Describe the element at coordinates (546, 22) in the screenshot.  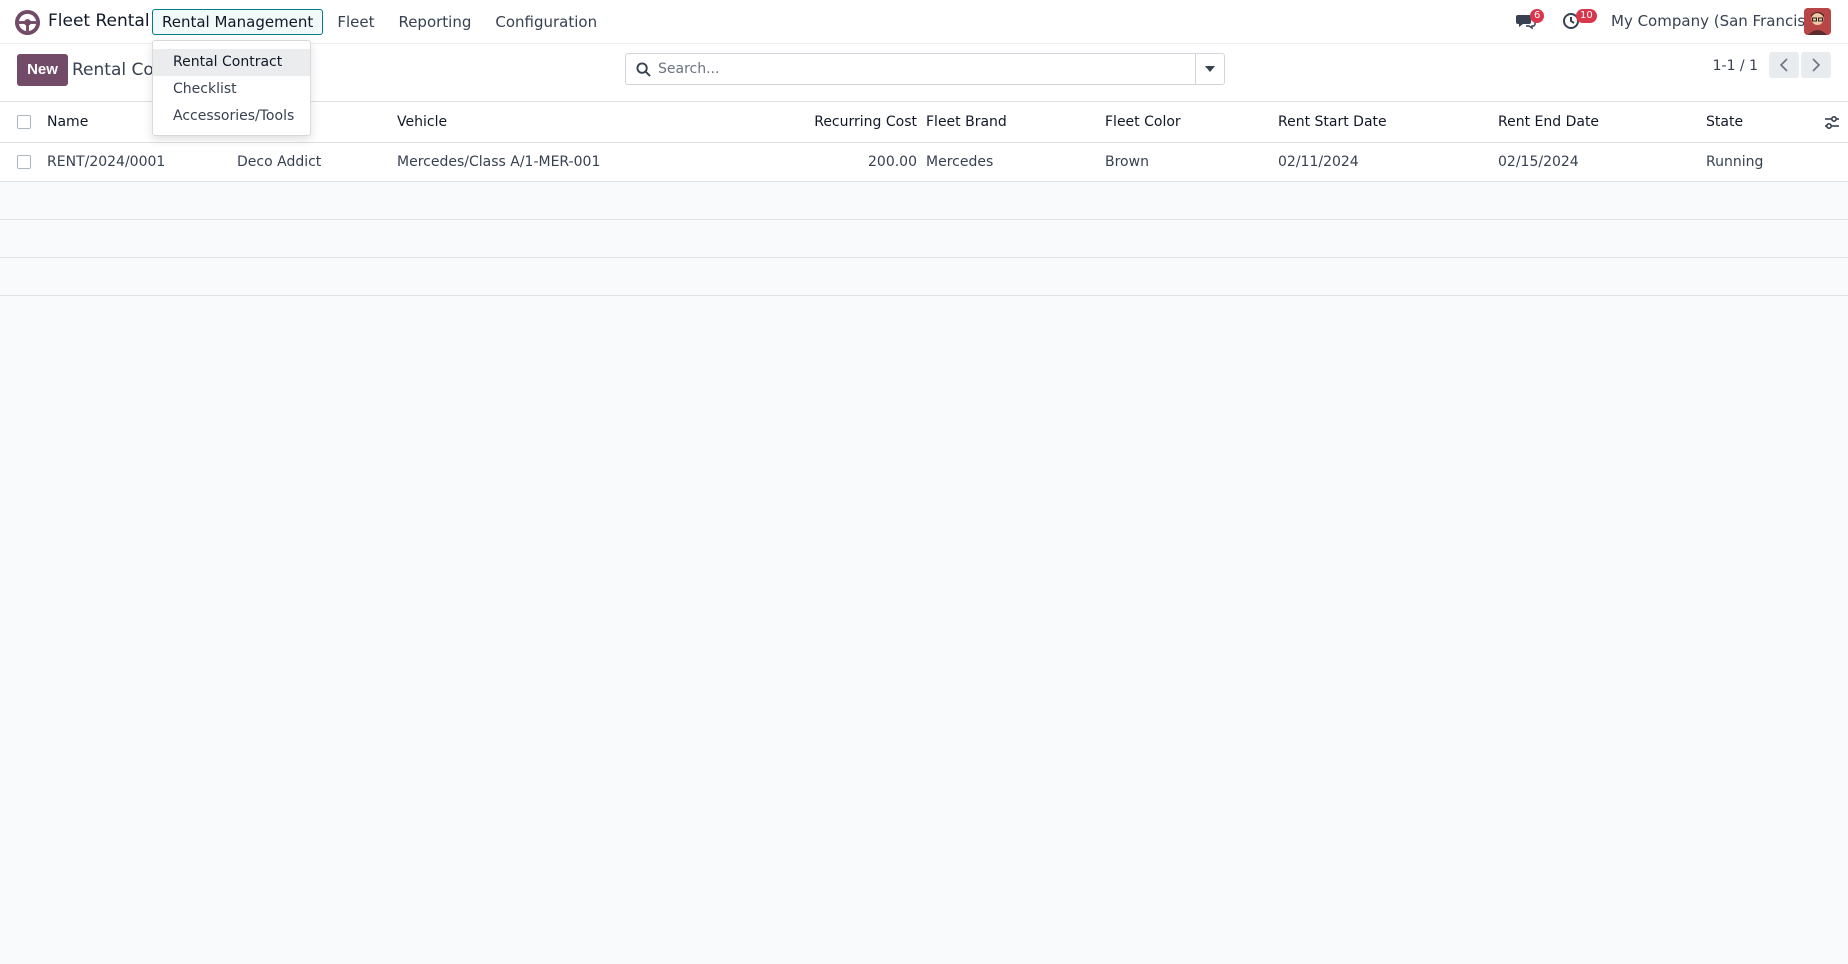
I see `menu-configuration: Configuration` at that location.